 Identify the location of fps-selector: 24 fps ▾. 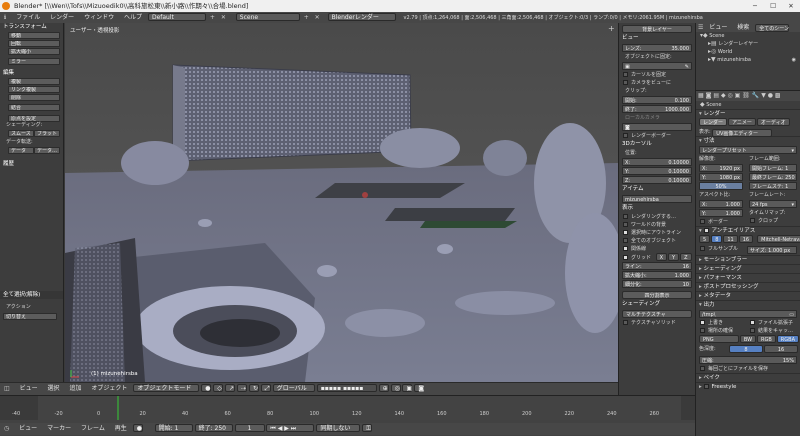
(773, 204).